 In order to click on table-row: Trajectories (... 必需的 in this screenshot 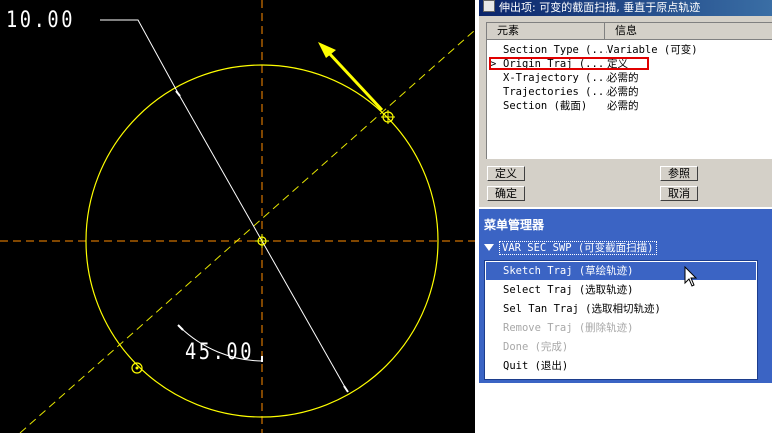, I will do `click(629, 92)`.